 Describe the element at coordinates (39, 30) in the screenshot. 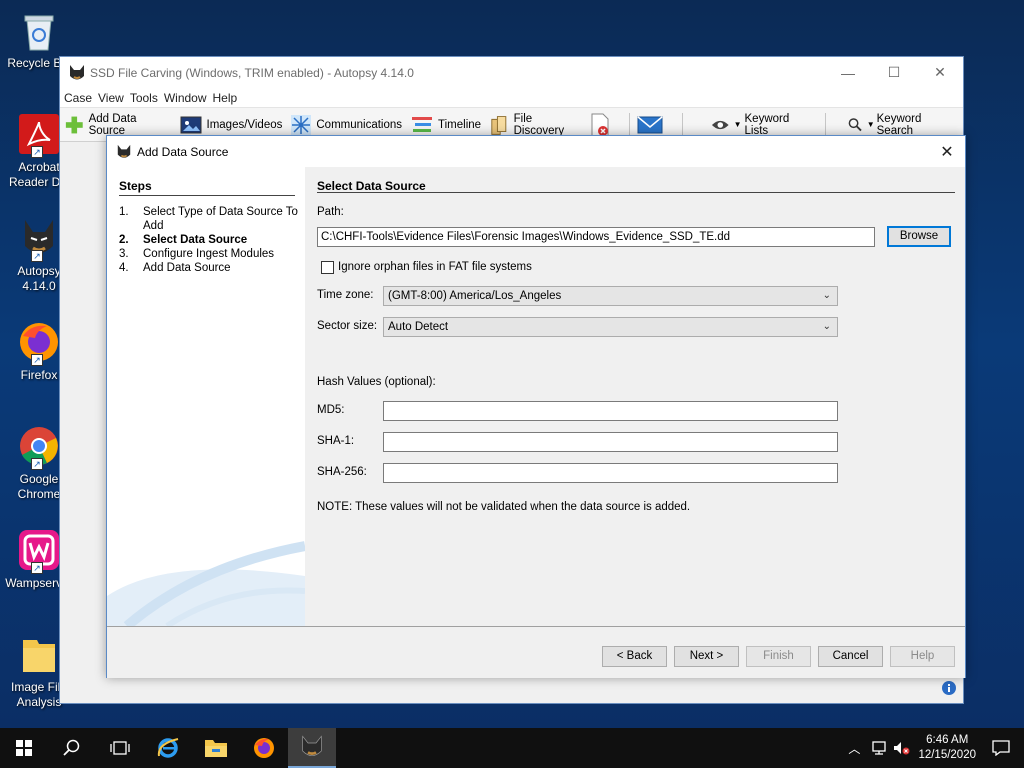

I see `recycle-bin-icon` at that location.